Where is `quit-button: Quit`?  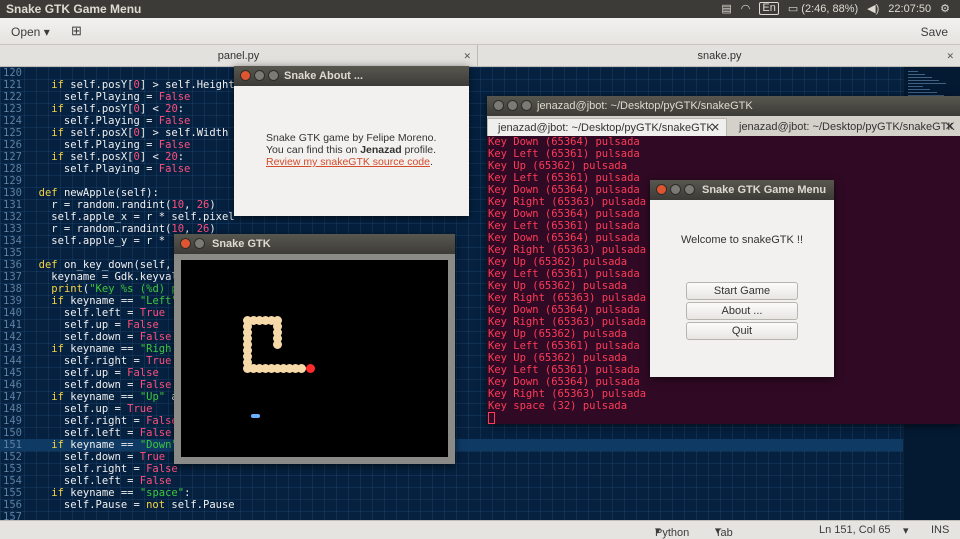
quit-button: Quit is located at coordinates (742, 331).